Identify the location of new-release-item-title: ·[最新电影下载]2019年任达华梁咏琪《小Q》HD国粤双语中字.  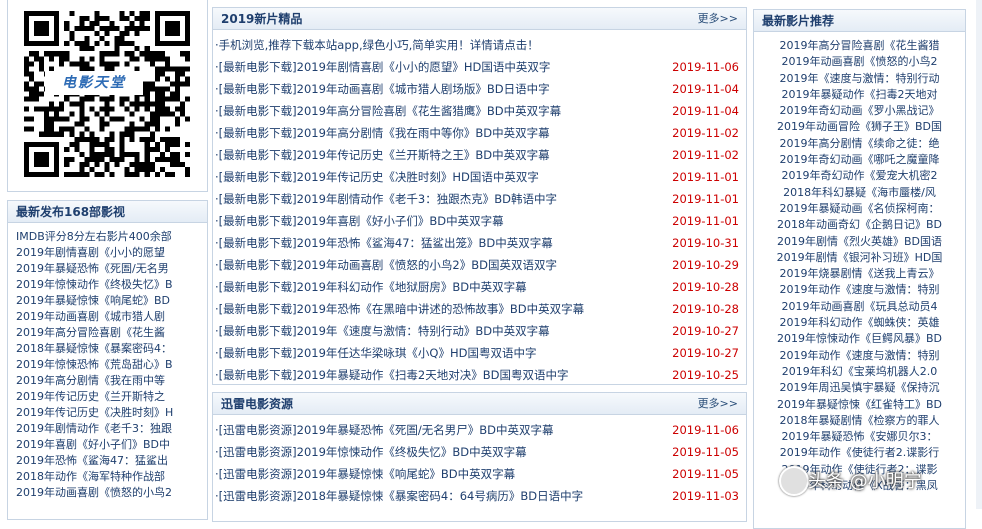
(375, 353).